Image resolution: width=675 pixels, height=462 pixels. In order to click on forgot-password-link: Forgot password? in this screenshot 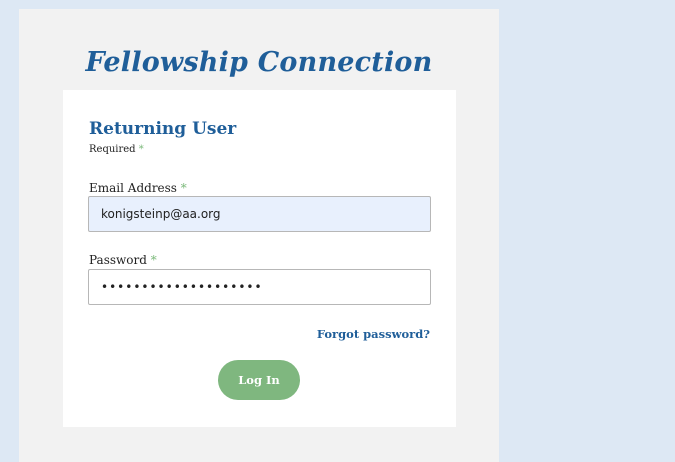, I will do `click(373, 334)`.